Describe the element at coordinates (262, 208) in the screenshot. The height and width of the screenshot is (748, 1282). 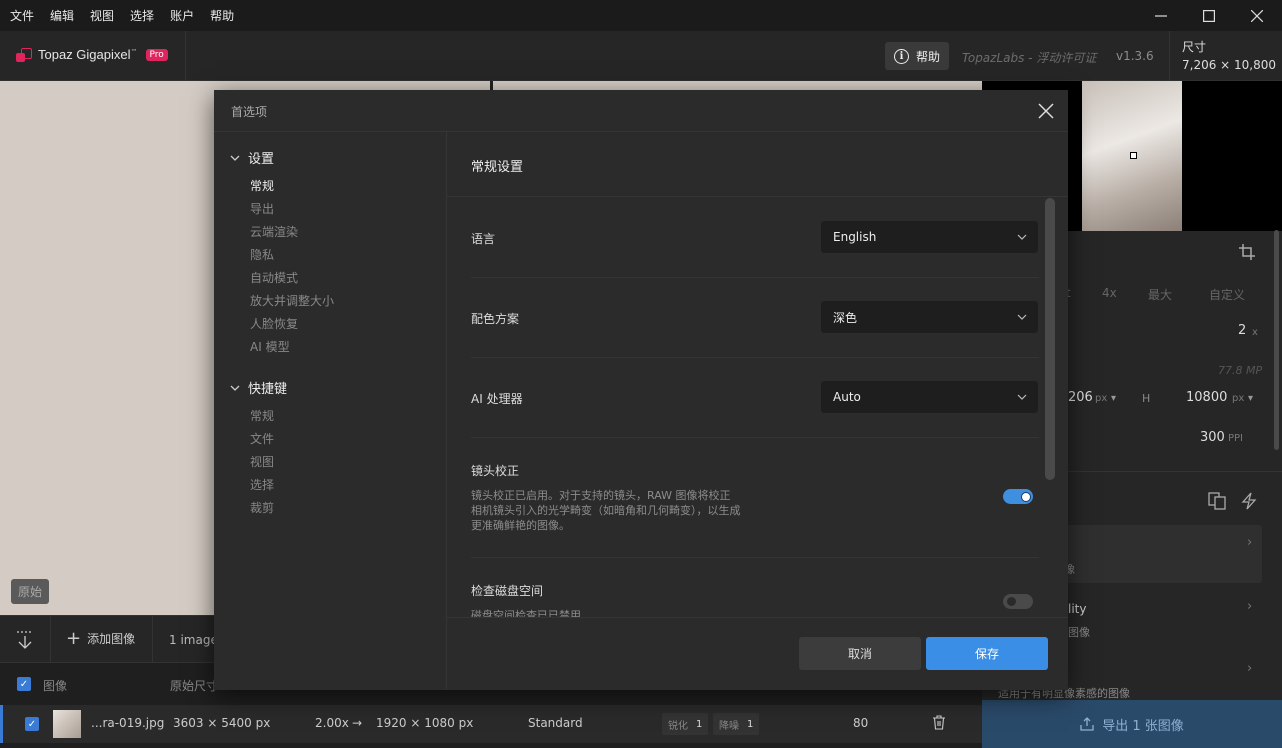
I see `nav-item-export: 导出` at that location.